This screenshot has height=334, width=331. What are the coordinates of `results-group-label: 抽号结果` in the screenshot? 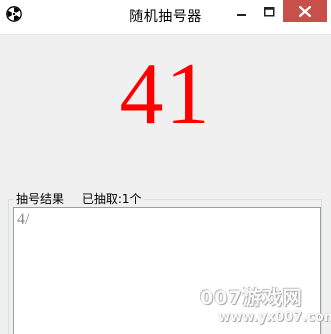 It's located at (40, 199).